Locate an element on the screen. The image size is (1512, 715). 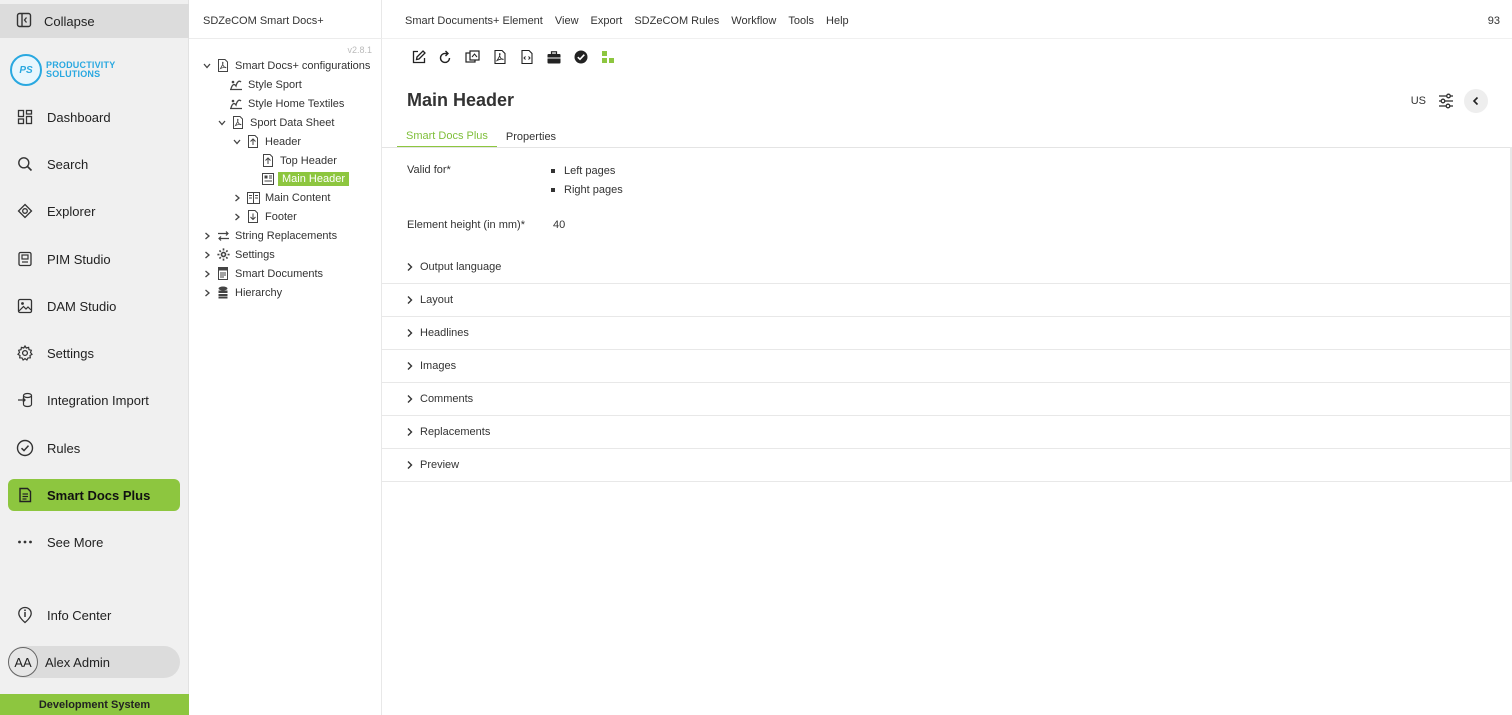
bullet-icon is located at coordinates (553, 171).